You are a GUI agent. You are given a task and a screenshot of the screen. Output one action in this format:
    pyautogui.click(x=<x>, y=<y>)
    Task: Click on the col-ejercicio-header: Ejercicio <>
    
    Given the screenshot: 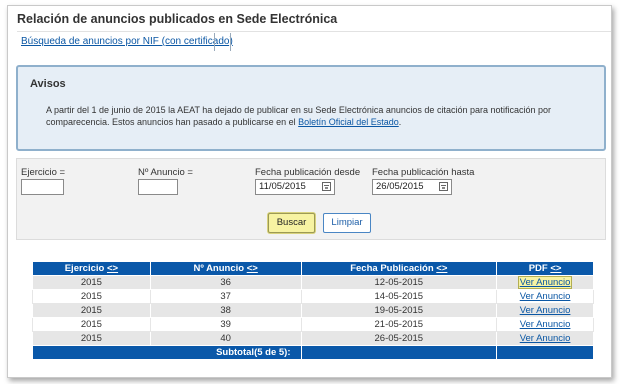 What is the action you would take?
    pyautogui.click(x=91, y=268)
    